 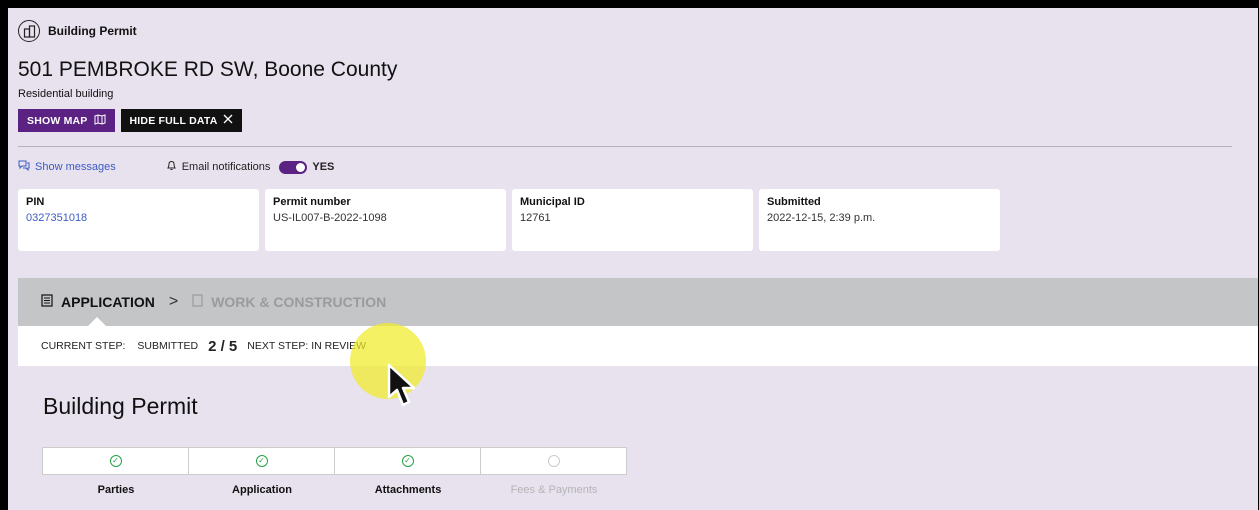 What do you see at coordinates (168, 346) in the screenshot?
I see `current-step-status: SUBMITTED` at bounding box center [168, 346].